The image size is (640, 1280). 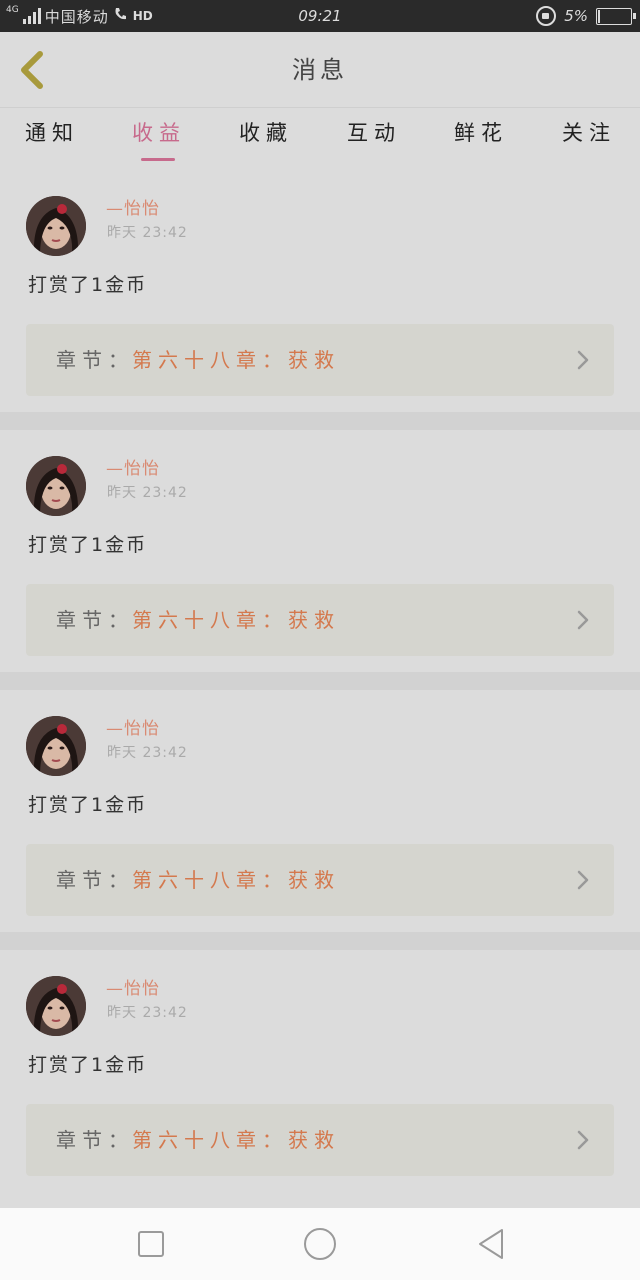 What do you see at coordinates (374, 139) in the screenshot?
I see `tab-interactions: 互动` at bounding box center [374, 139].